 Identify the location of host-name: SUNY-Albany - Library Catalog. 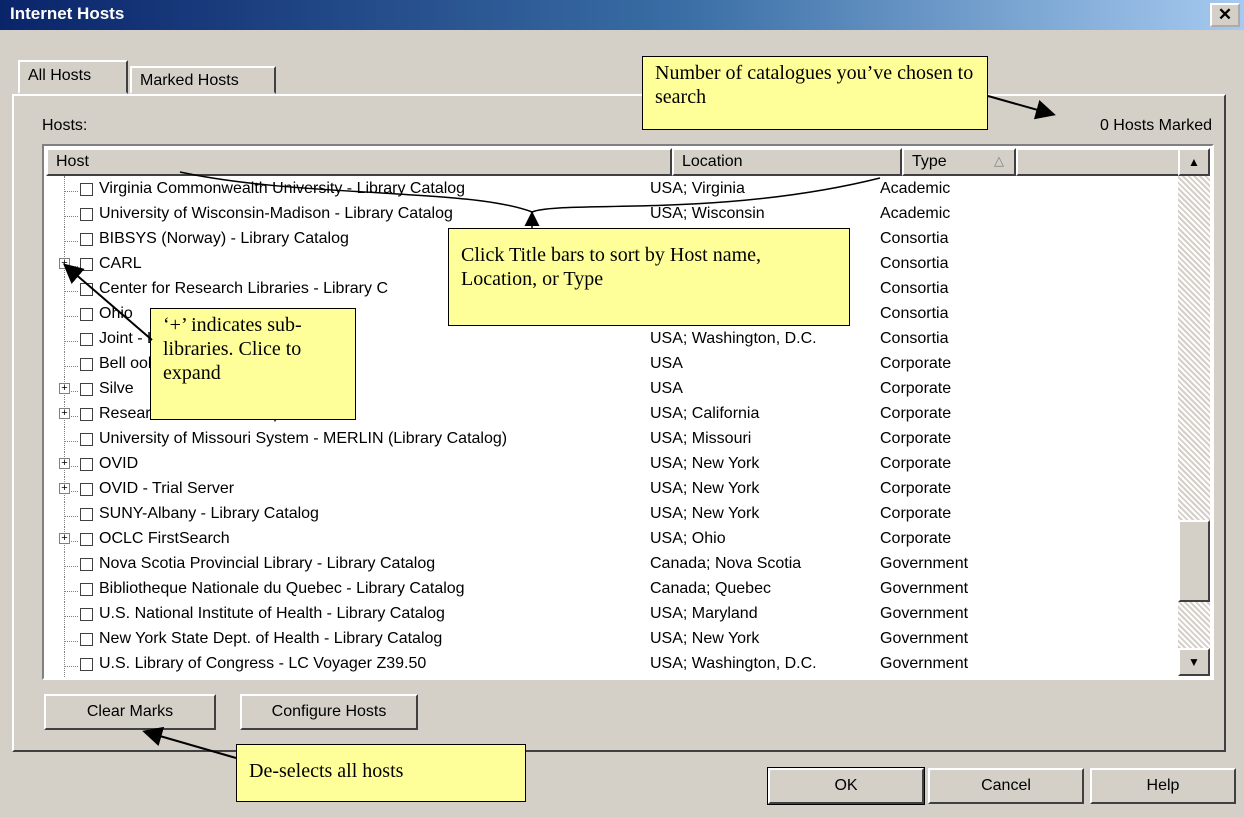
(209, 513).